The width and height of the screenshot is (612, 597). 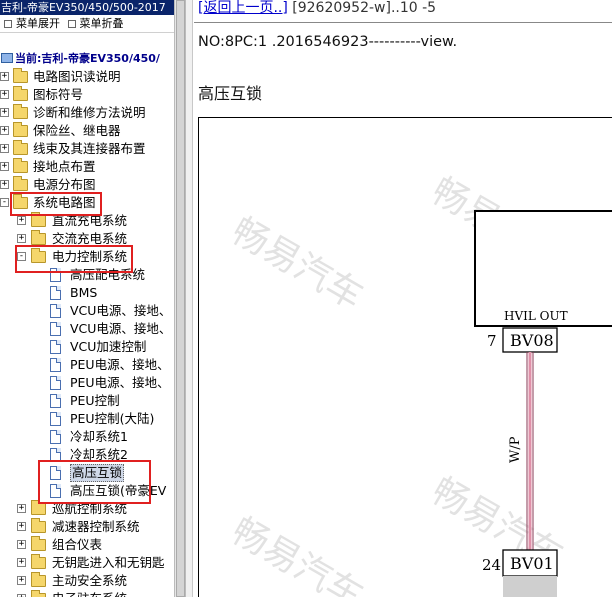 I want to click on expand-menu-button: 菜单展开, so click(x=32, y=24).